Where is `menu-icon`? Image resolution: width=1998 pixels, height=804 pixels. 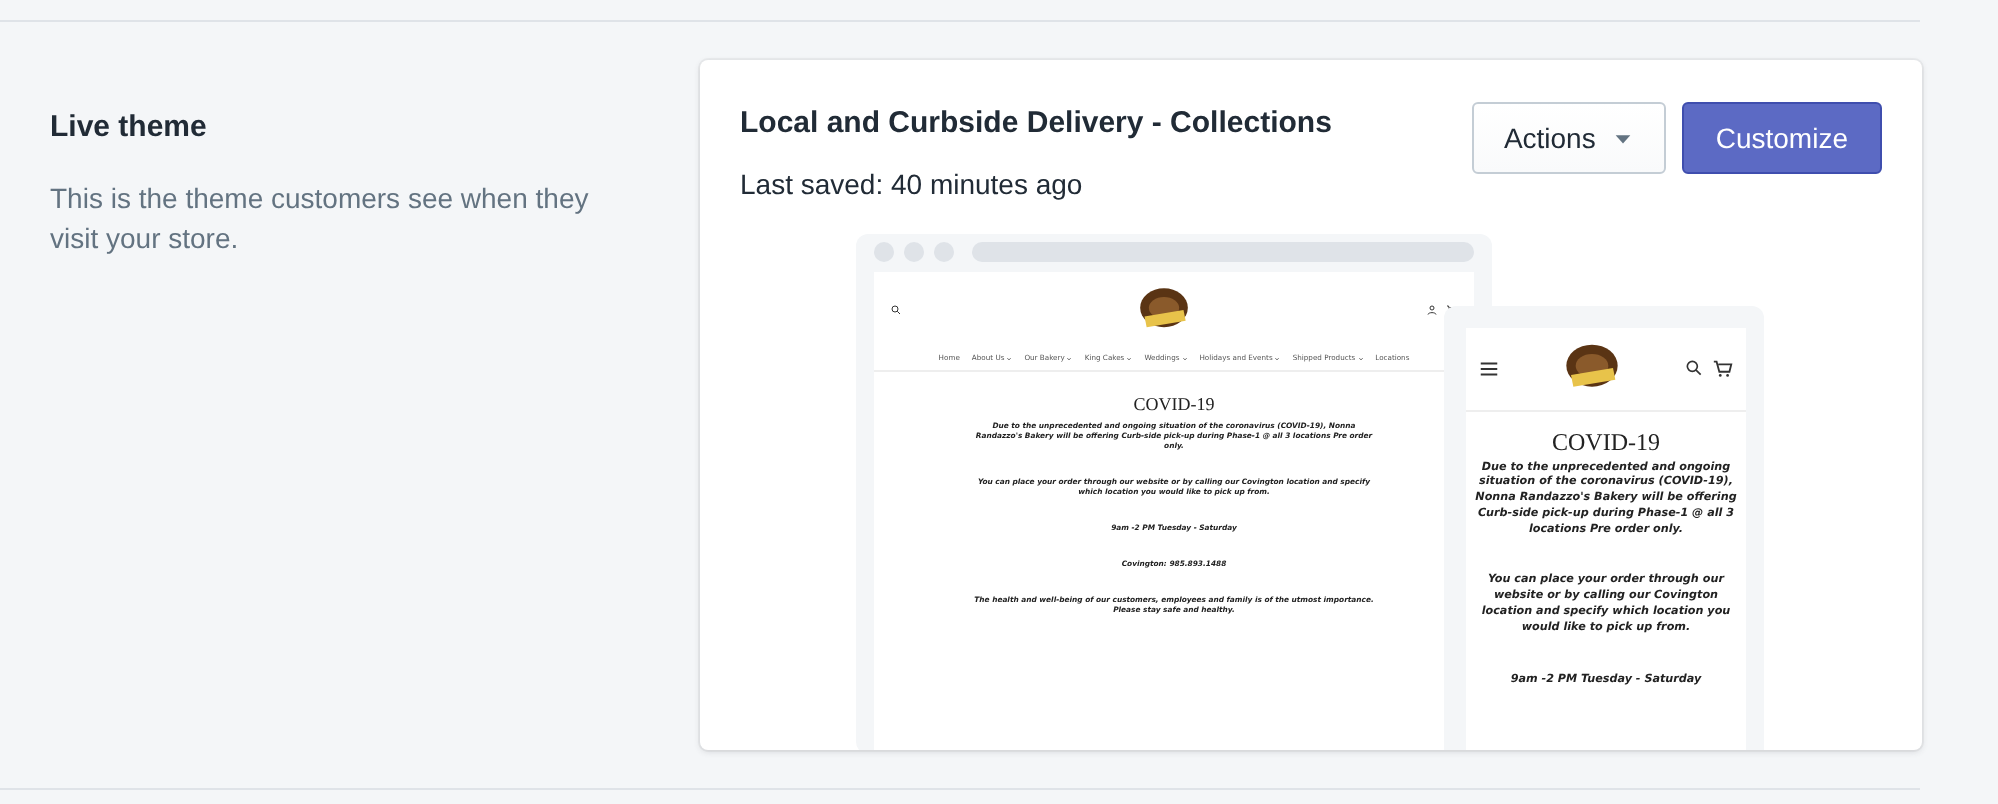 menu-icon is located at coordinates (1489, 368).